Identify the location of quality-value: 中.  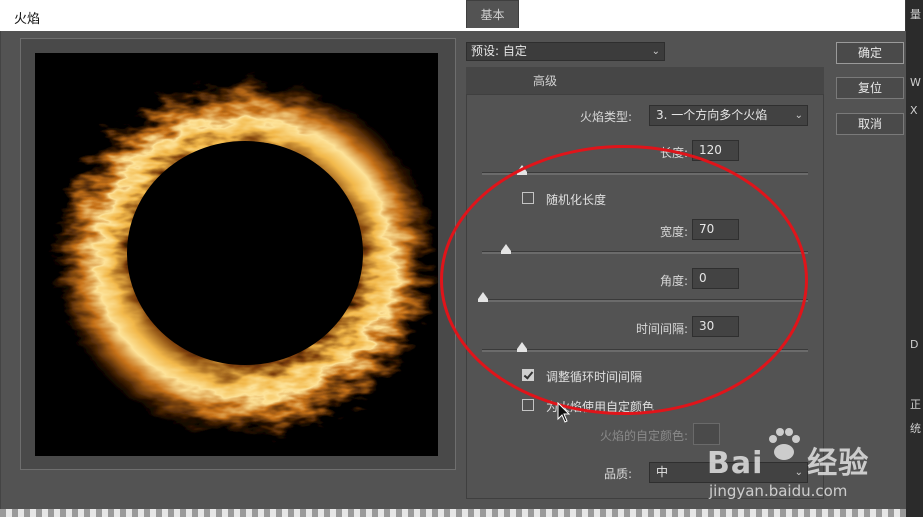
(662, 472).